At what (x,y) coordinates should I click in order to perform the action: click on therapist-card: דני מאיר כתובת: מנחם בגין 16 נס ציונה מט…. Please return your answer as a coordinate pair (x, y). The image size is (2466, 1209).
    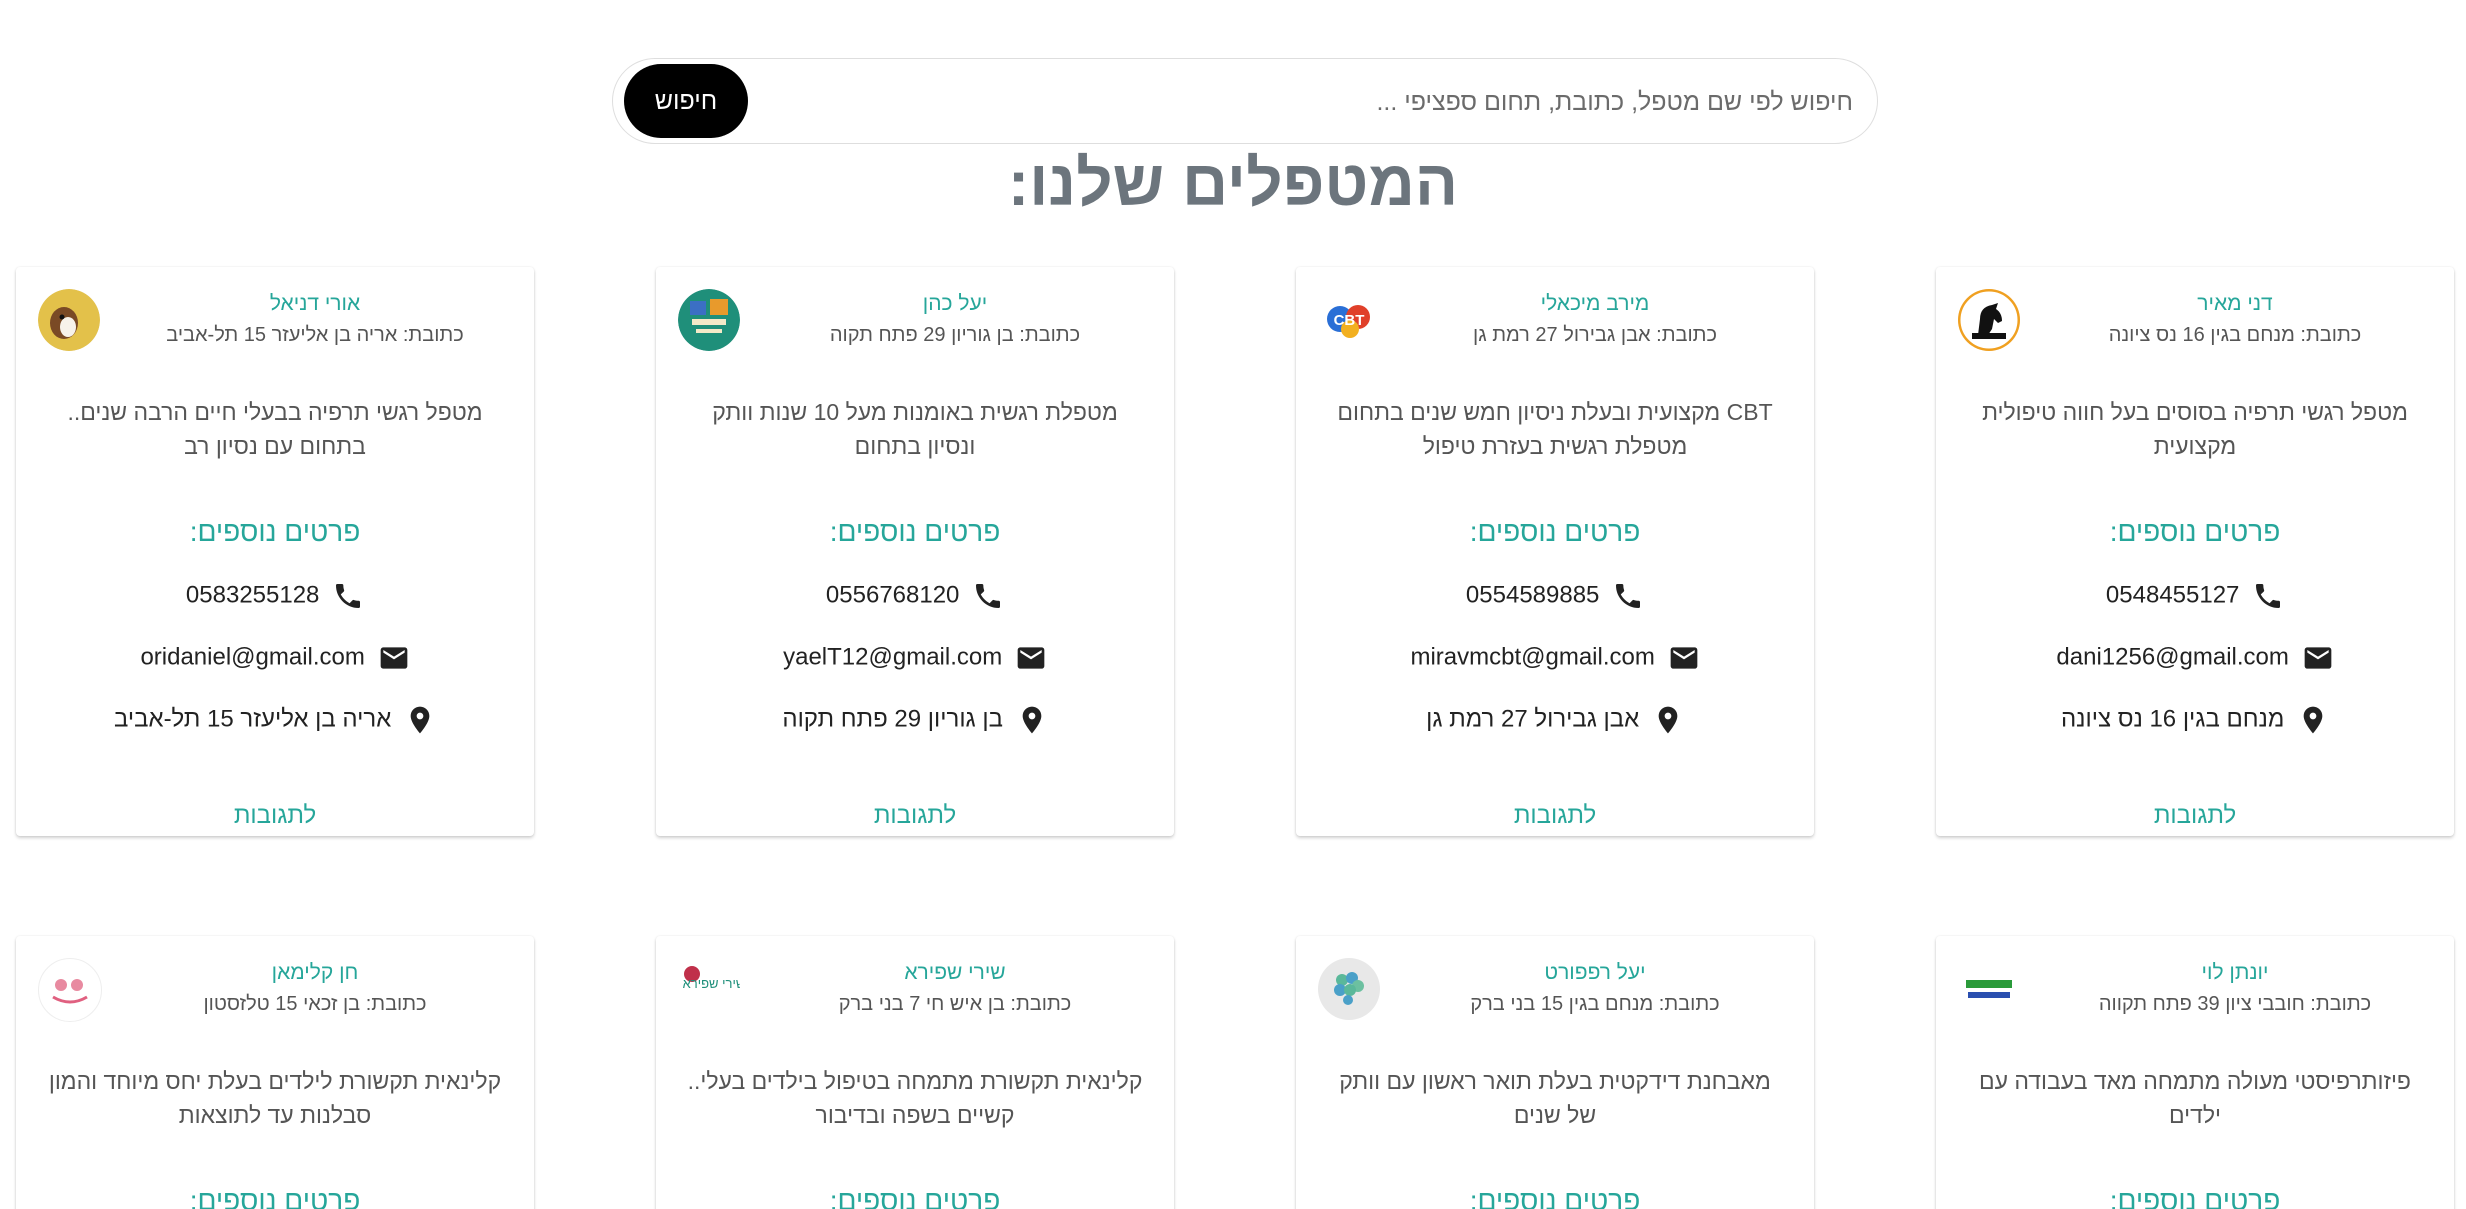
    Looking at the image, I should click on (2195, 551).